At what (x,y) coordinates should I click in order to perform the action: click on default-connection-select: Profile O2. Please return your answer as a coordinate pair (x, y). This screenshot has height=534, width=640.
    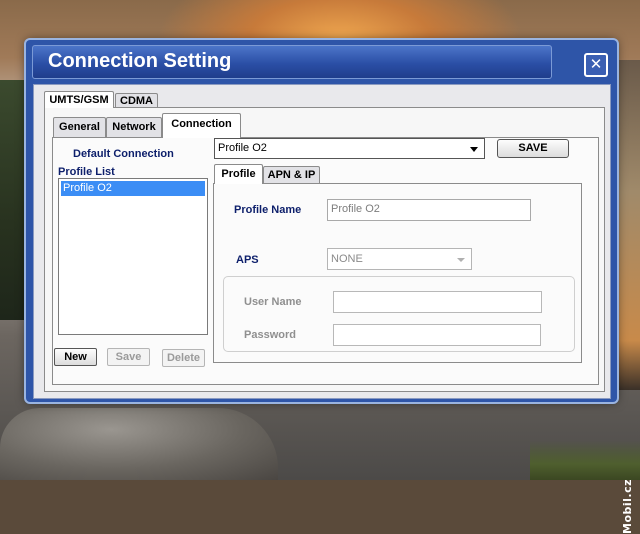
    Looking at the image, I should click on (349, 148).